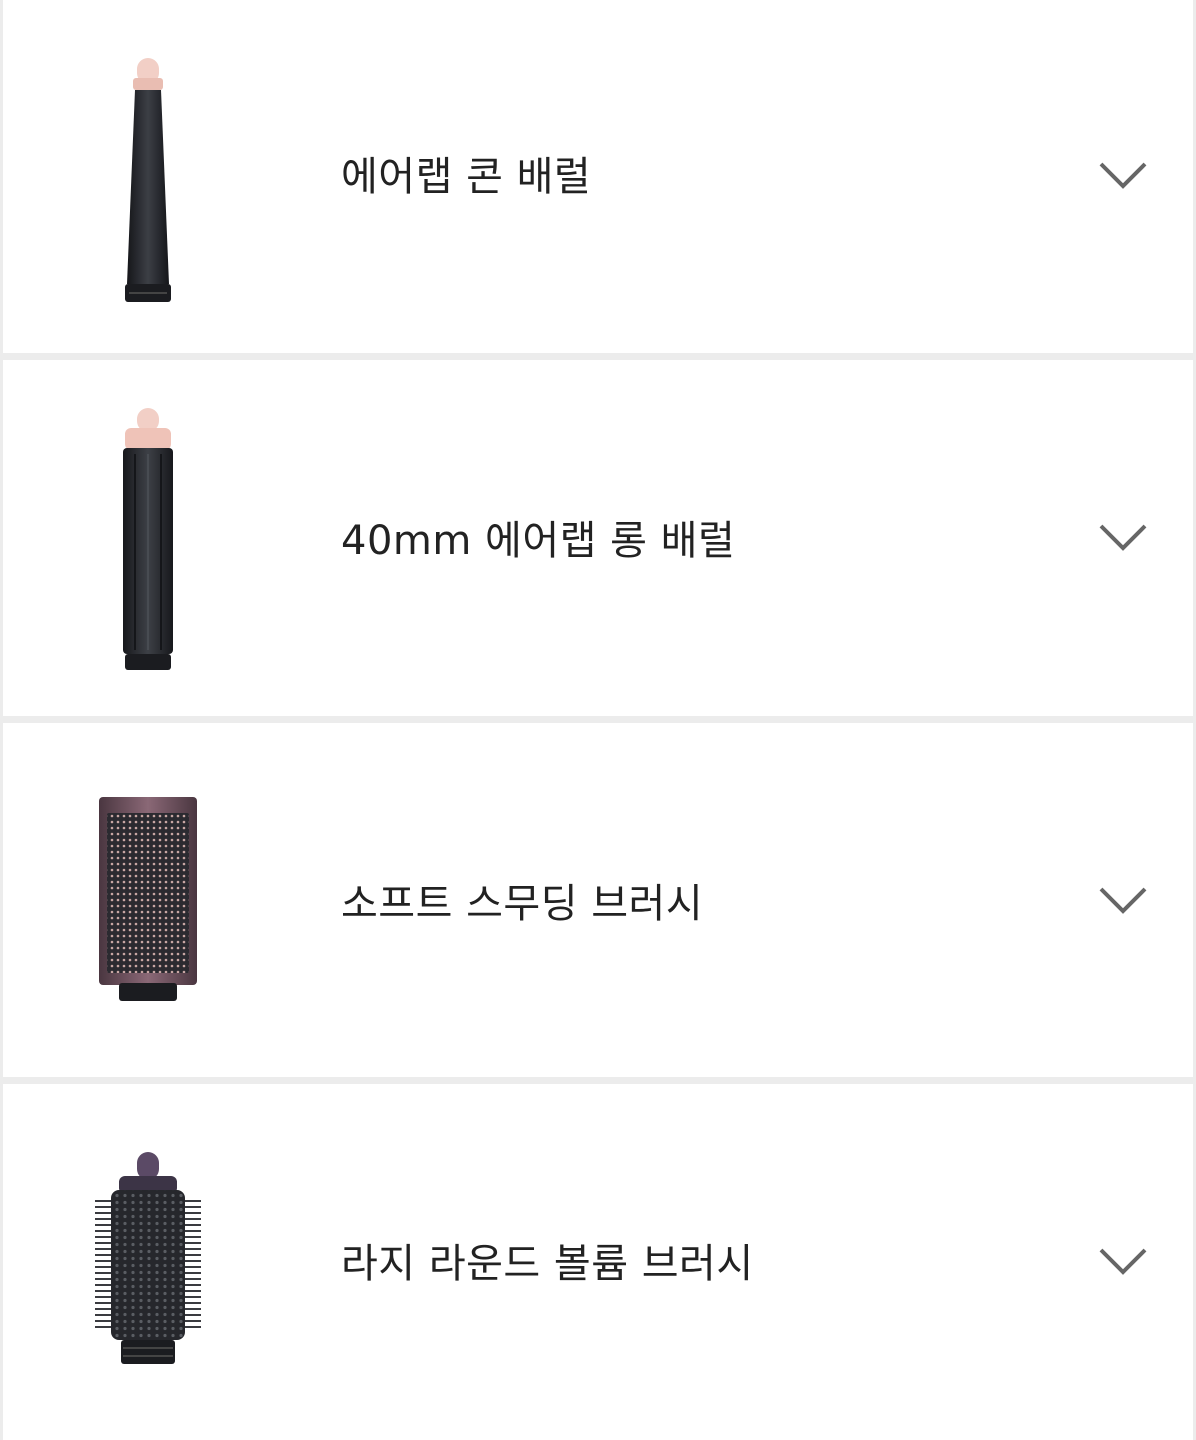  What do you see at coordinates (538, 541) in the screenshot?
I see `accessory-name: 40mm 에어랩 롱 배럴` at bounding box center [538, 541].